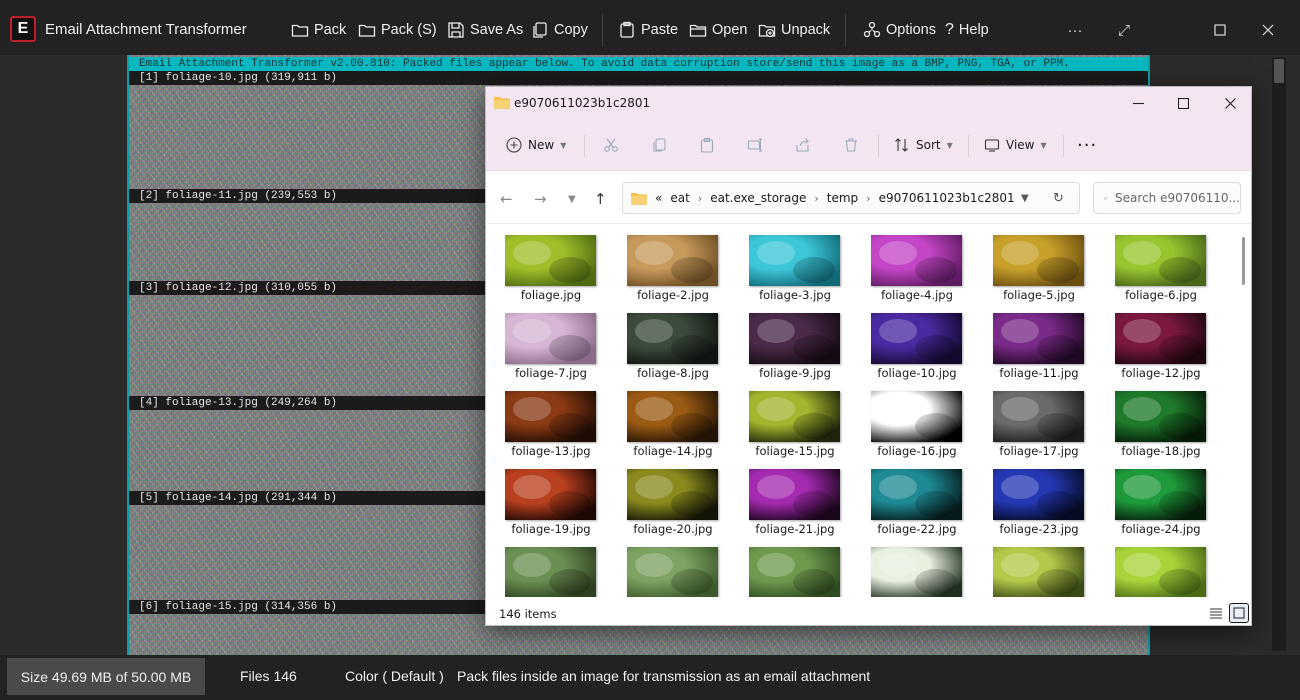 This screenshot has height=700, width=1300. Describe the element at coordinates (1279, 71) in the screenshot. I see `canvas-scrollbar-thumb` at that location.